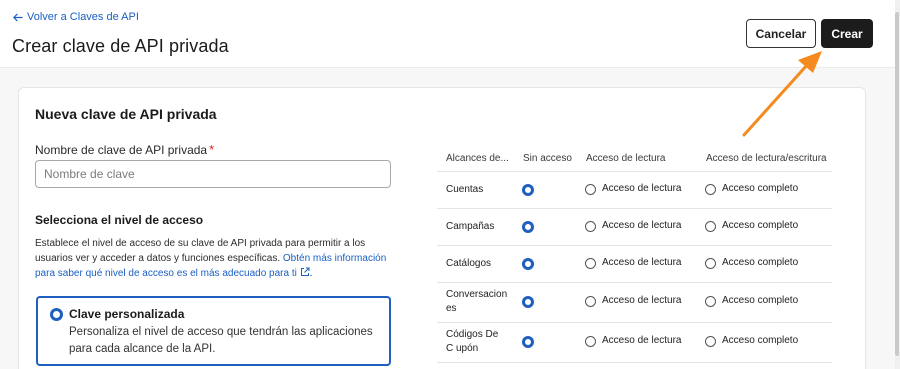 The width and height of the screenshot is (900, 369). I want to click on custom-key-radio, so click(56, 314).